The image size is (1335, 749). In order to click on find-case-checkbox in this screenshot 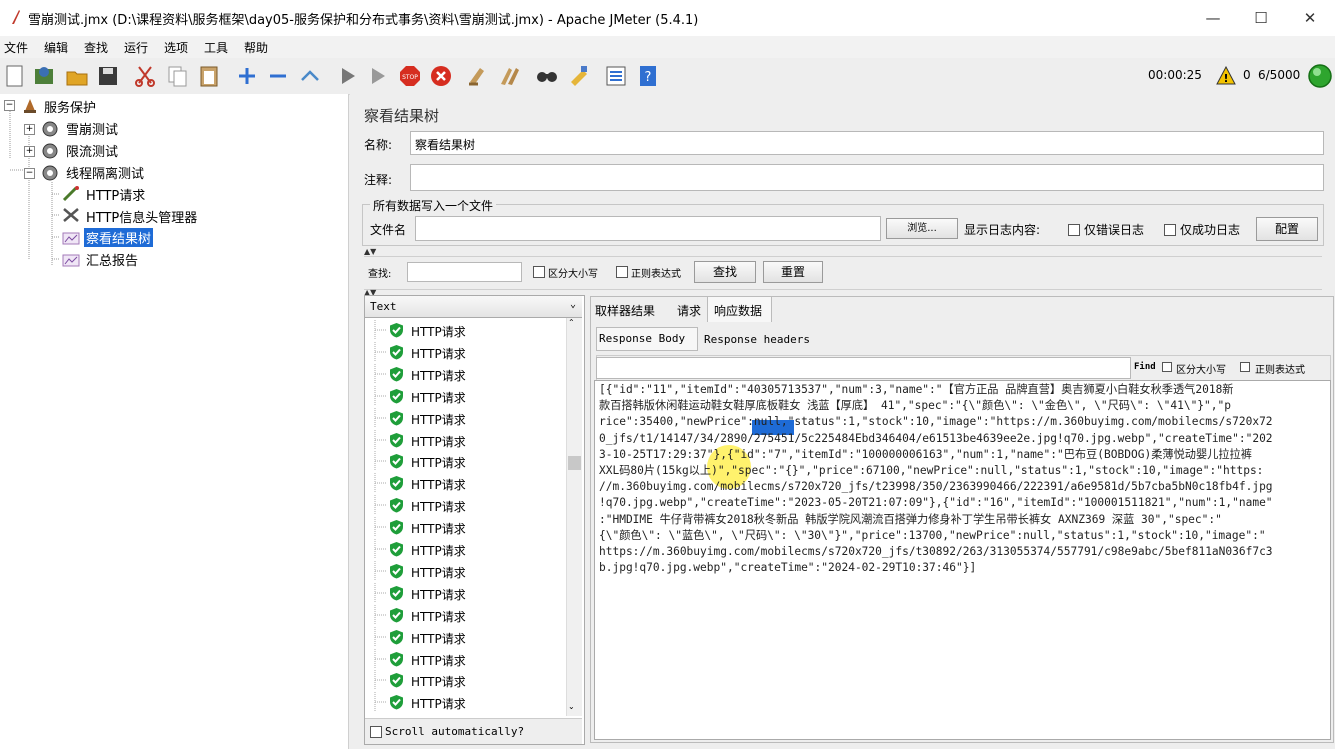, I will do `click(1167, 367)`.